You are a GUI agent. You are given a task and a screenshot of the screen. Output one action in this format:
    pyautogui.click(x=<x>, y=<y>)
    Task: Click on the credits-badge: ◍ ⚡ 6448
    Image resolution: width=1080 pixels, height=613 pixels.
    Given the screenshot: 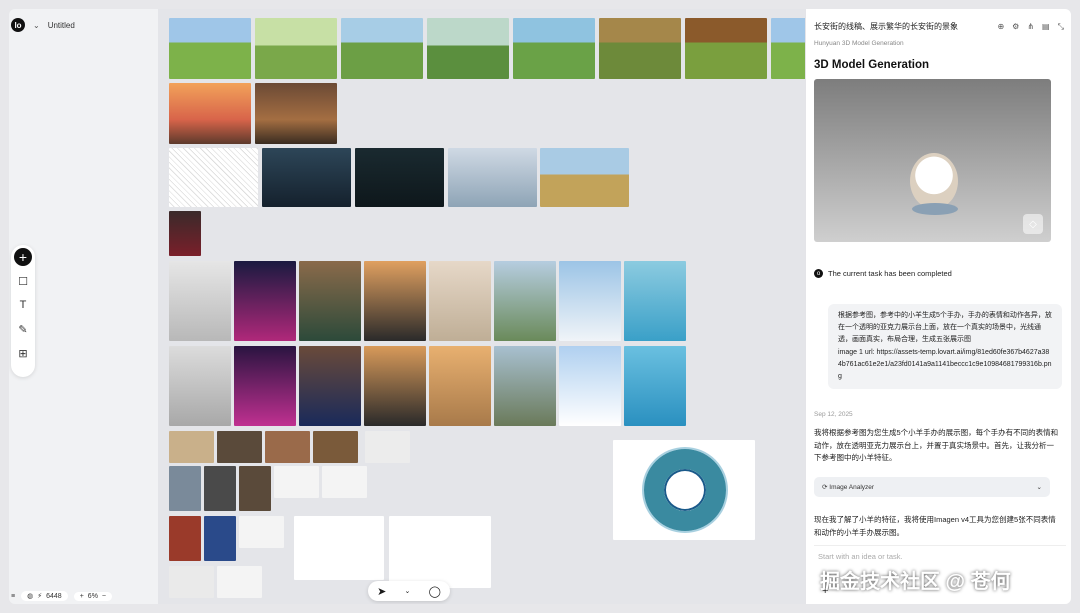 What is the action you would take?
    pyautogui.click(x=44, y=596)
    